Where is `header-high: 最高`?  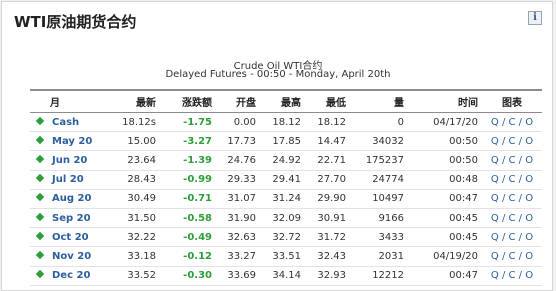 header-high: 最高 is located at coordinates (282, 101).